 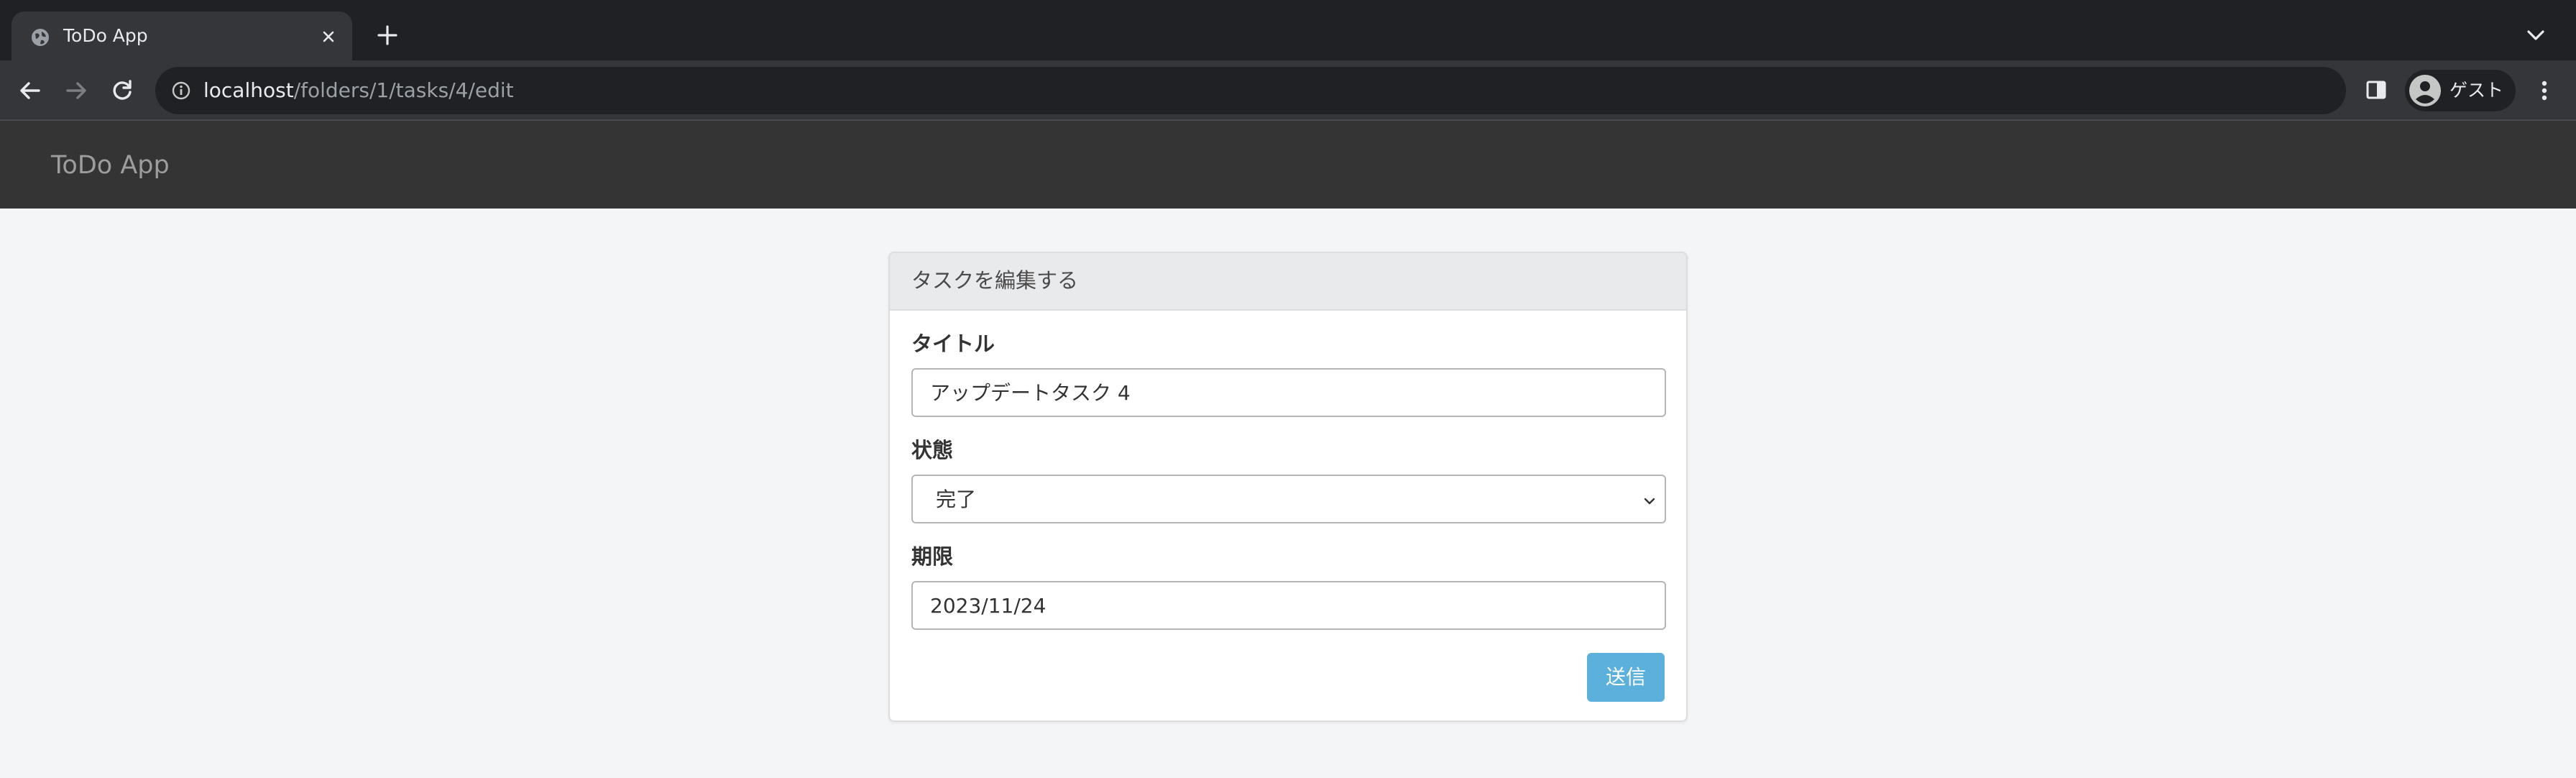 I want to click on globe-icon, so click(x=40, y=37).